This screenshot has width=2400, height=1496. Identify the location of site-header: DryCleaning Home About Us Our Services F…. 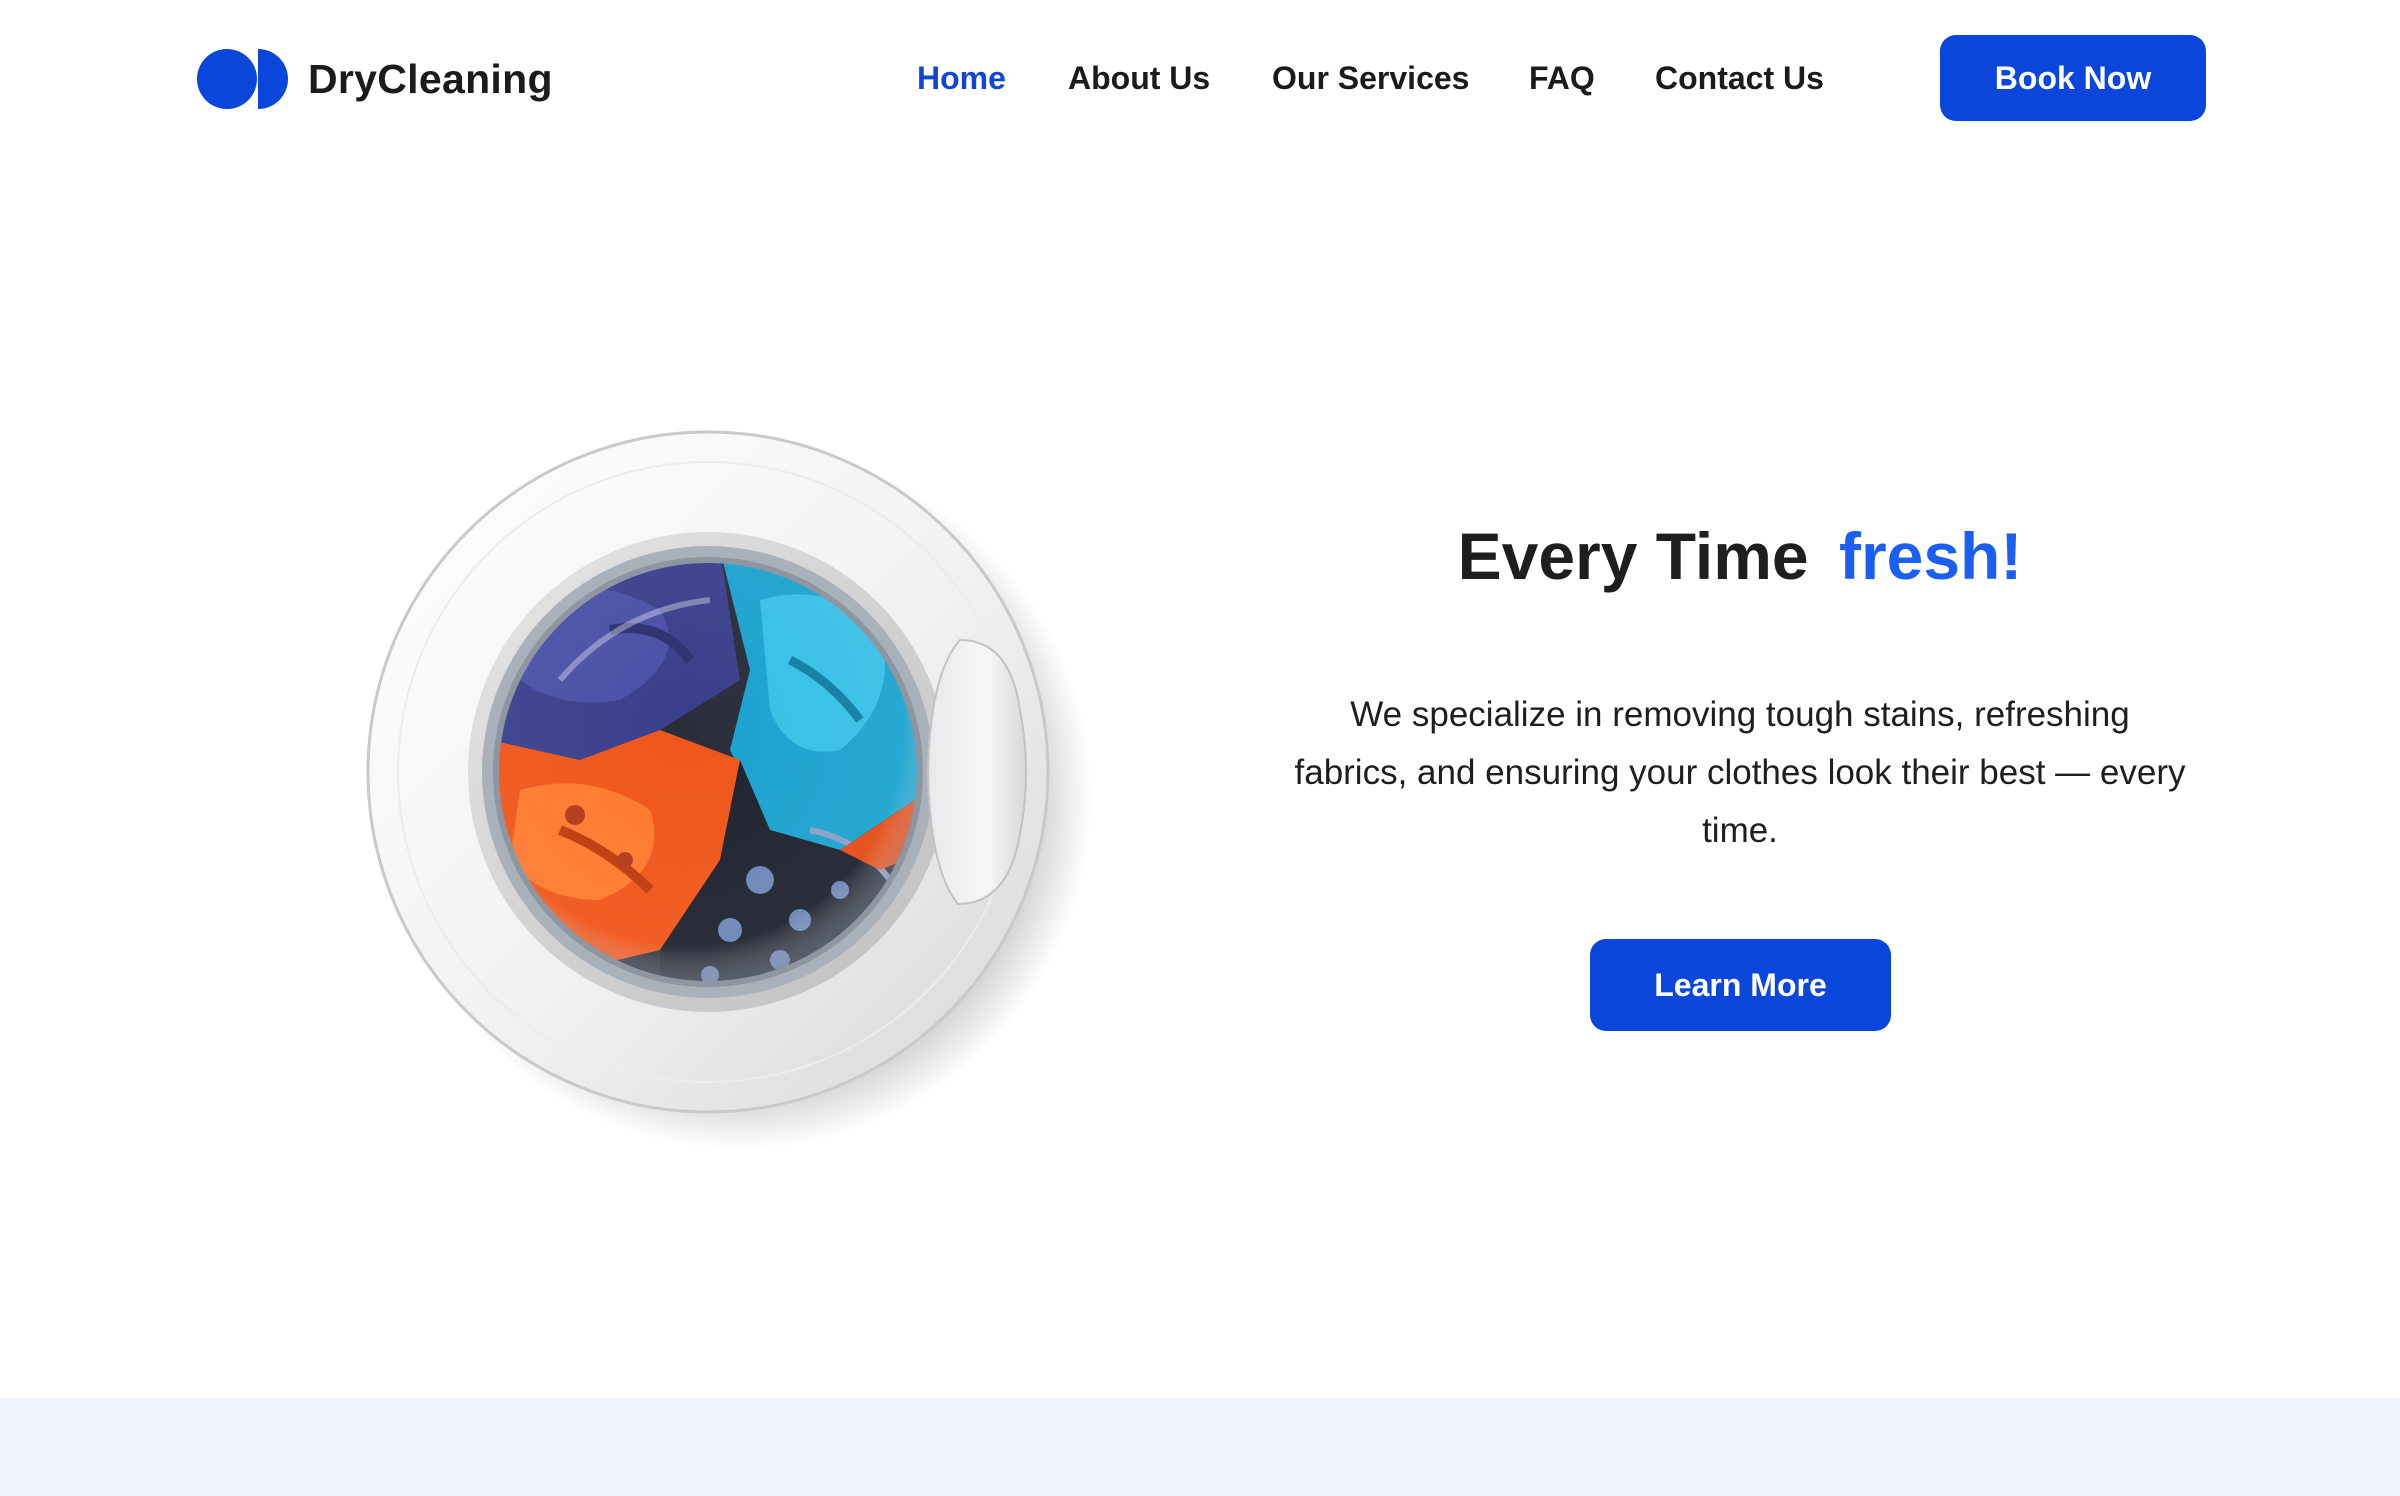
(1200, 80).